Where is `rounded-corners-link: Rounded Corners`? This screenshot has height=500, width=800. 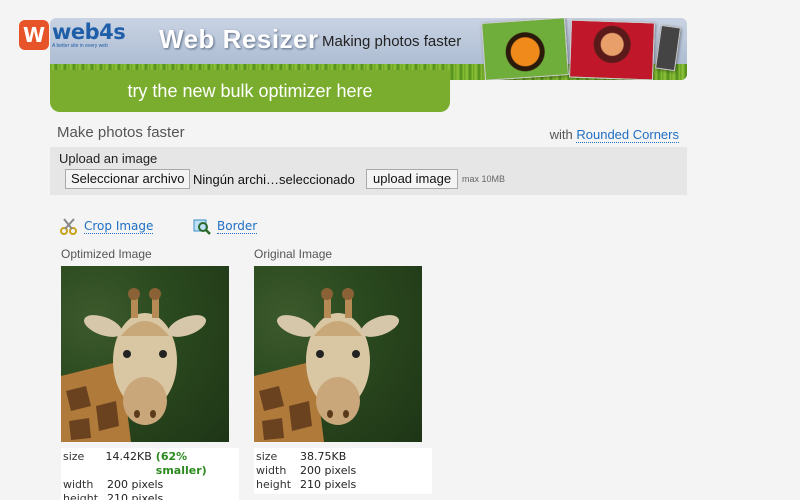 rounded-corners-link: Rounded Corners is located at coordinates (627, 135).